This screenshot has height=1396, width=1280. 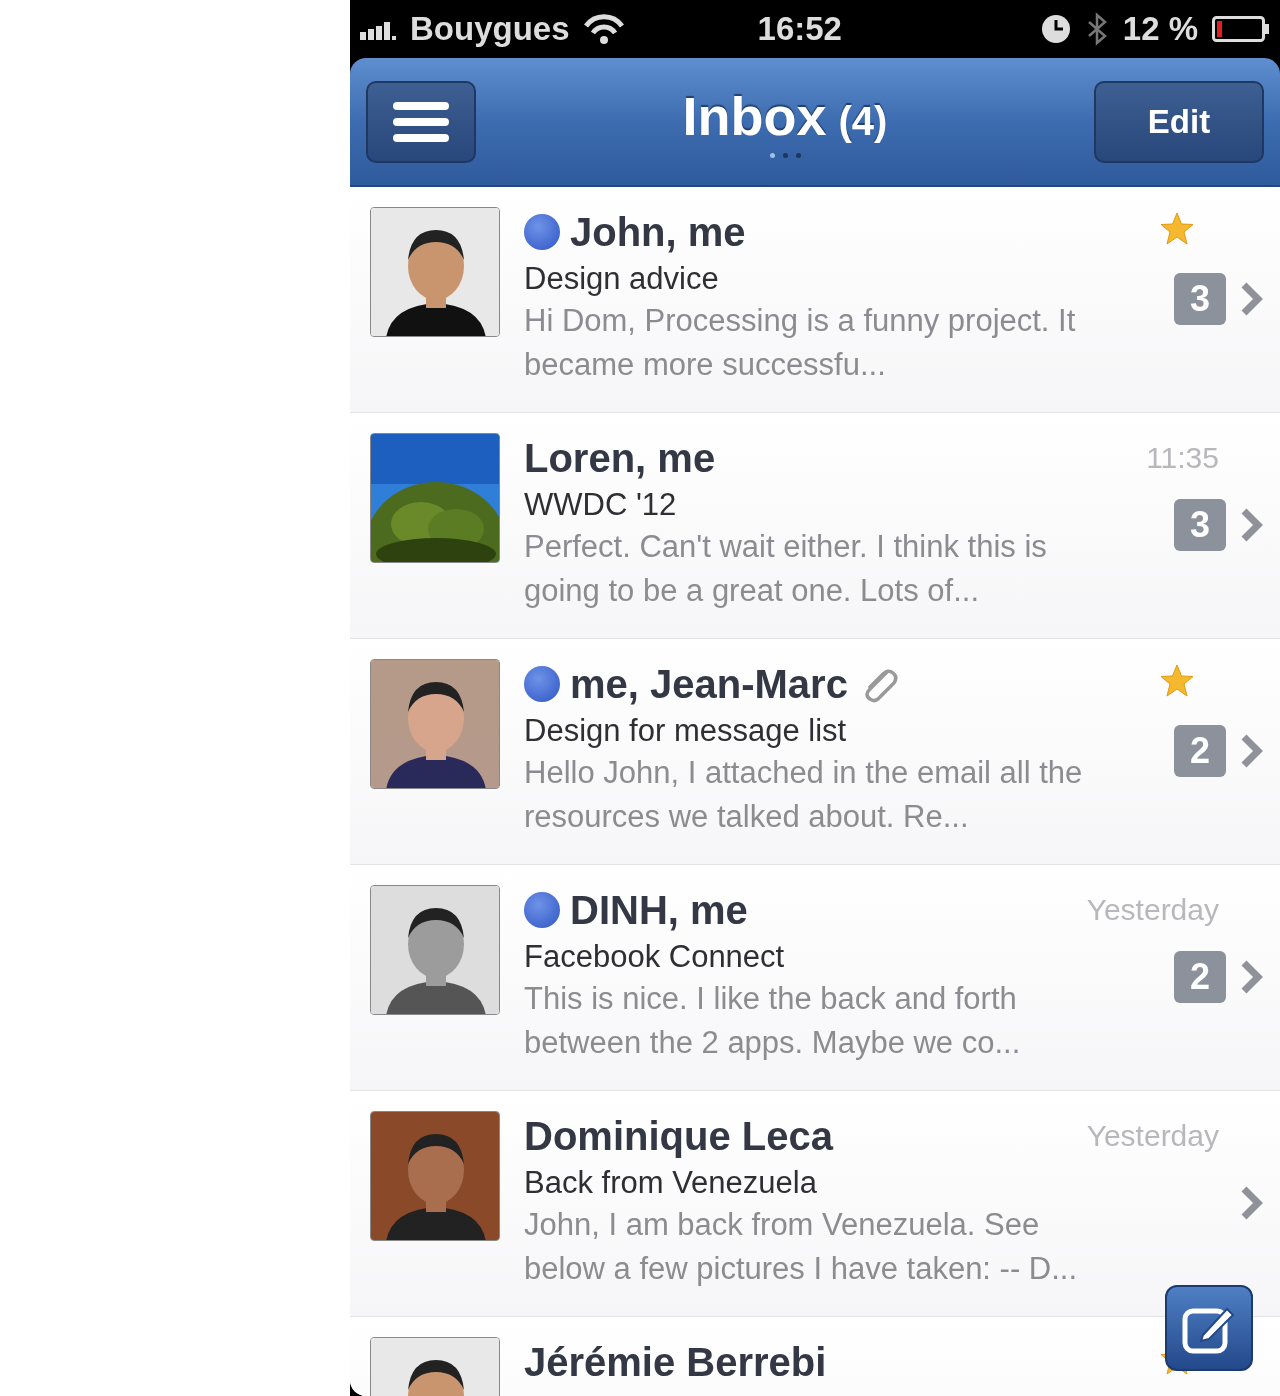 What do you see at coordinates (709, 684) in the screenshot?
I see `sender-name: me, Jean-Marc` at bounding box center [709, 684].